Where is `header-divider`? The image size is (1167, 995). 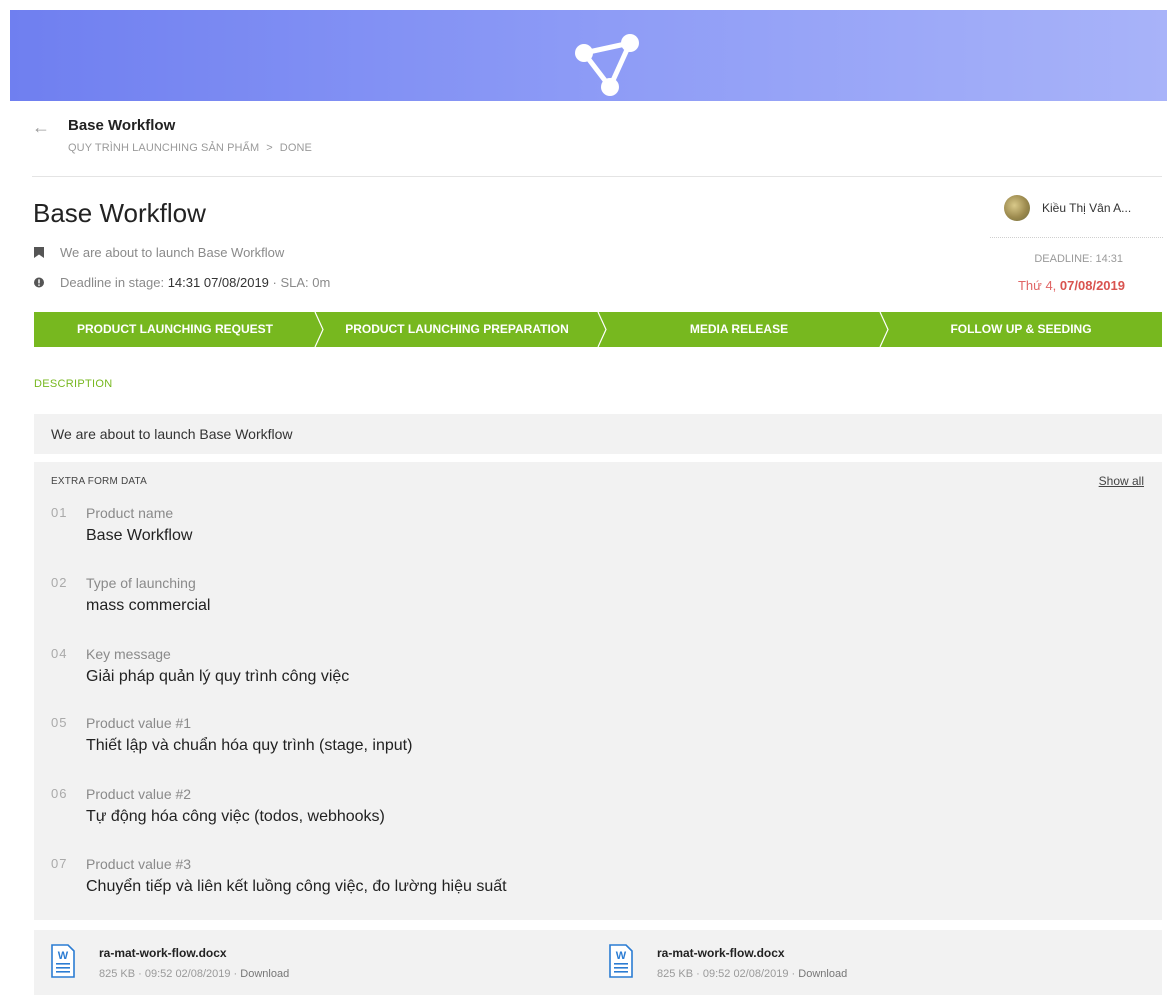
header-divider is located at coordinates (597, 176).